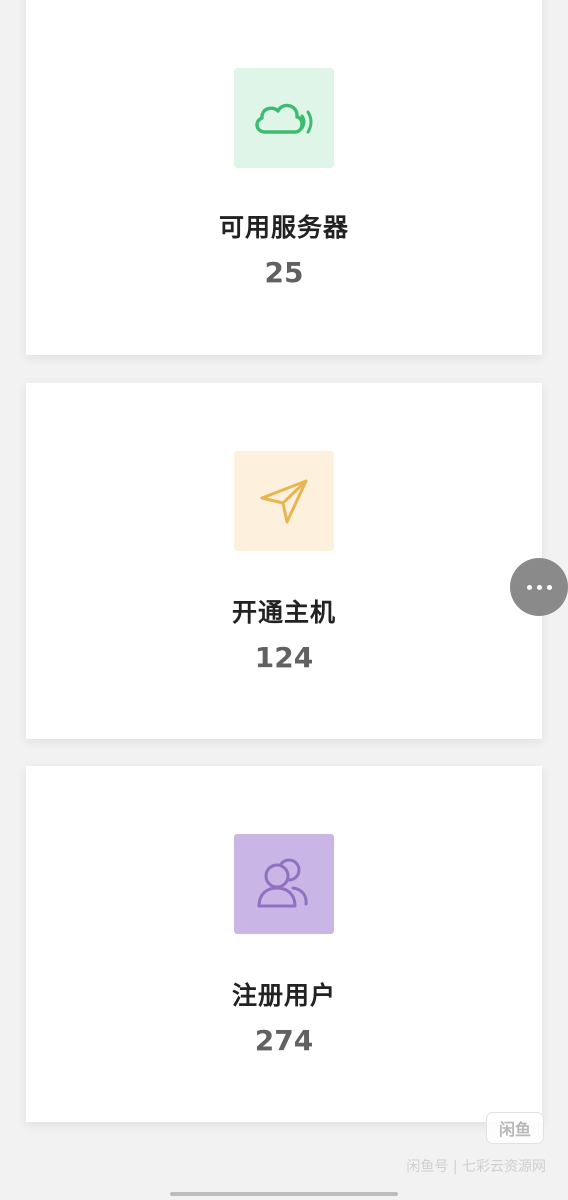  Describe the element at coordinates (283, 227) in the screenshot. I see `stat-label: 可用服务器` at that location.